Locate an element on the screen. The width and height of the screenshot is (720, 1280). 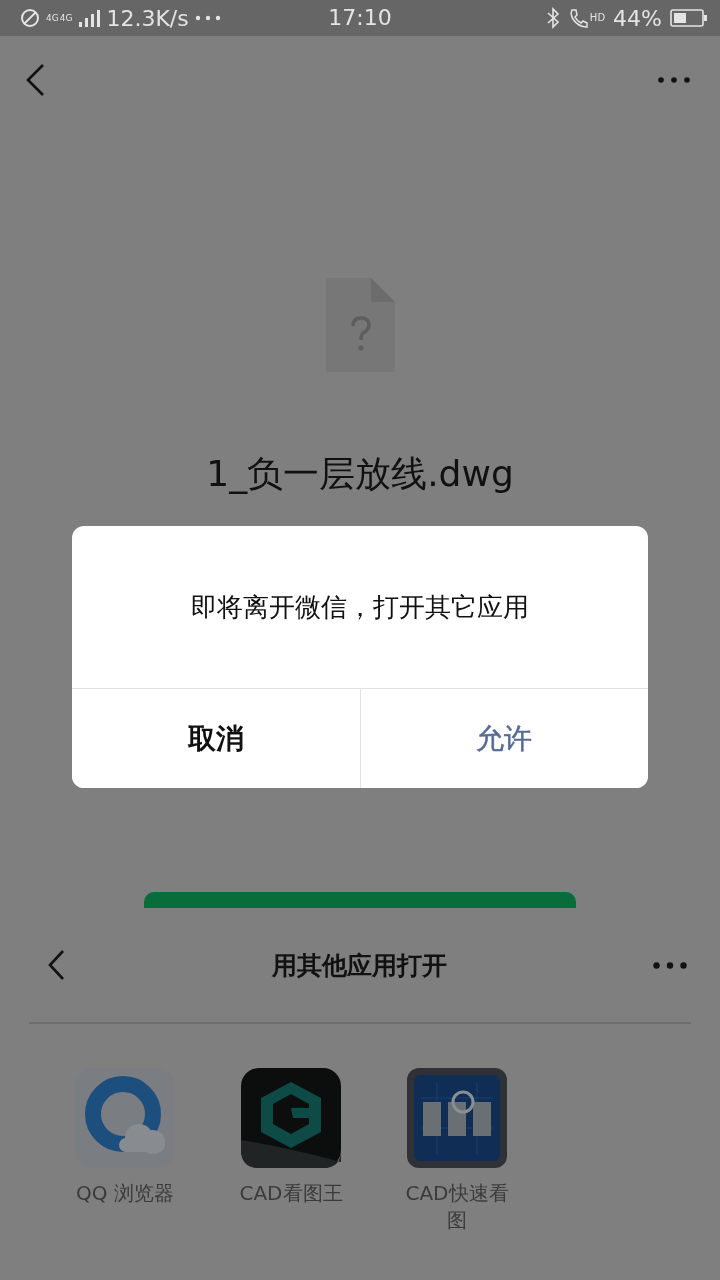
blueprint-app-icon is located at coordinates (457, 1118).